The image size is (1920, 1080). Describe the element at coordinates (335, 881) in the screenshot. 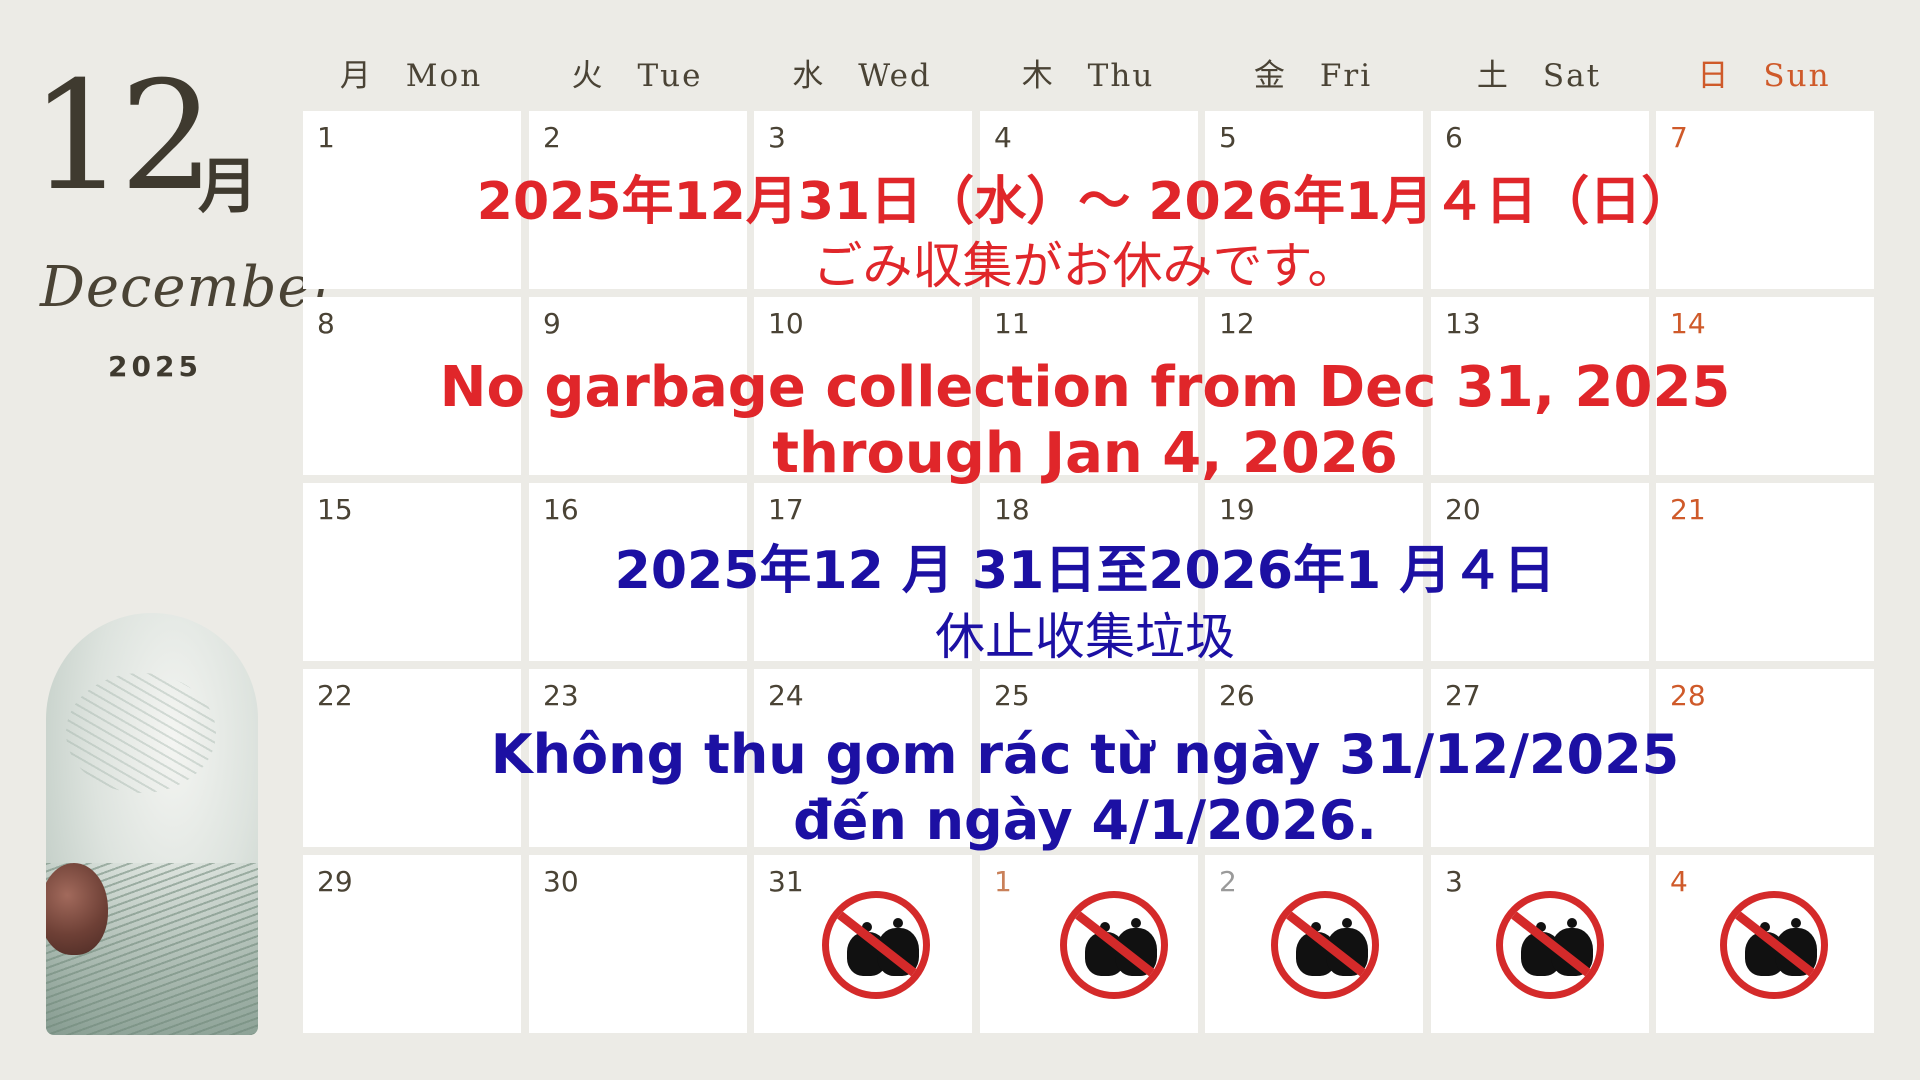

I see `day-number: 29` at that location.